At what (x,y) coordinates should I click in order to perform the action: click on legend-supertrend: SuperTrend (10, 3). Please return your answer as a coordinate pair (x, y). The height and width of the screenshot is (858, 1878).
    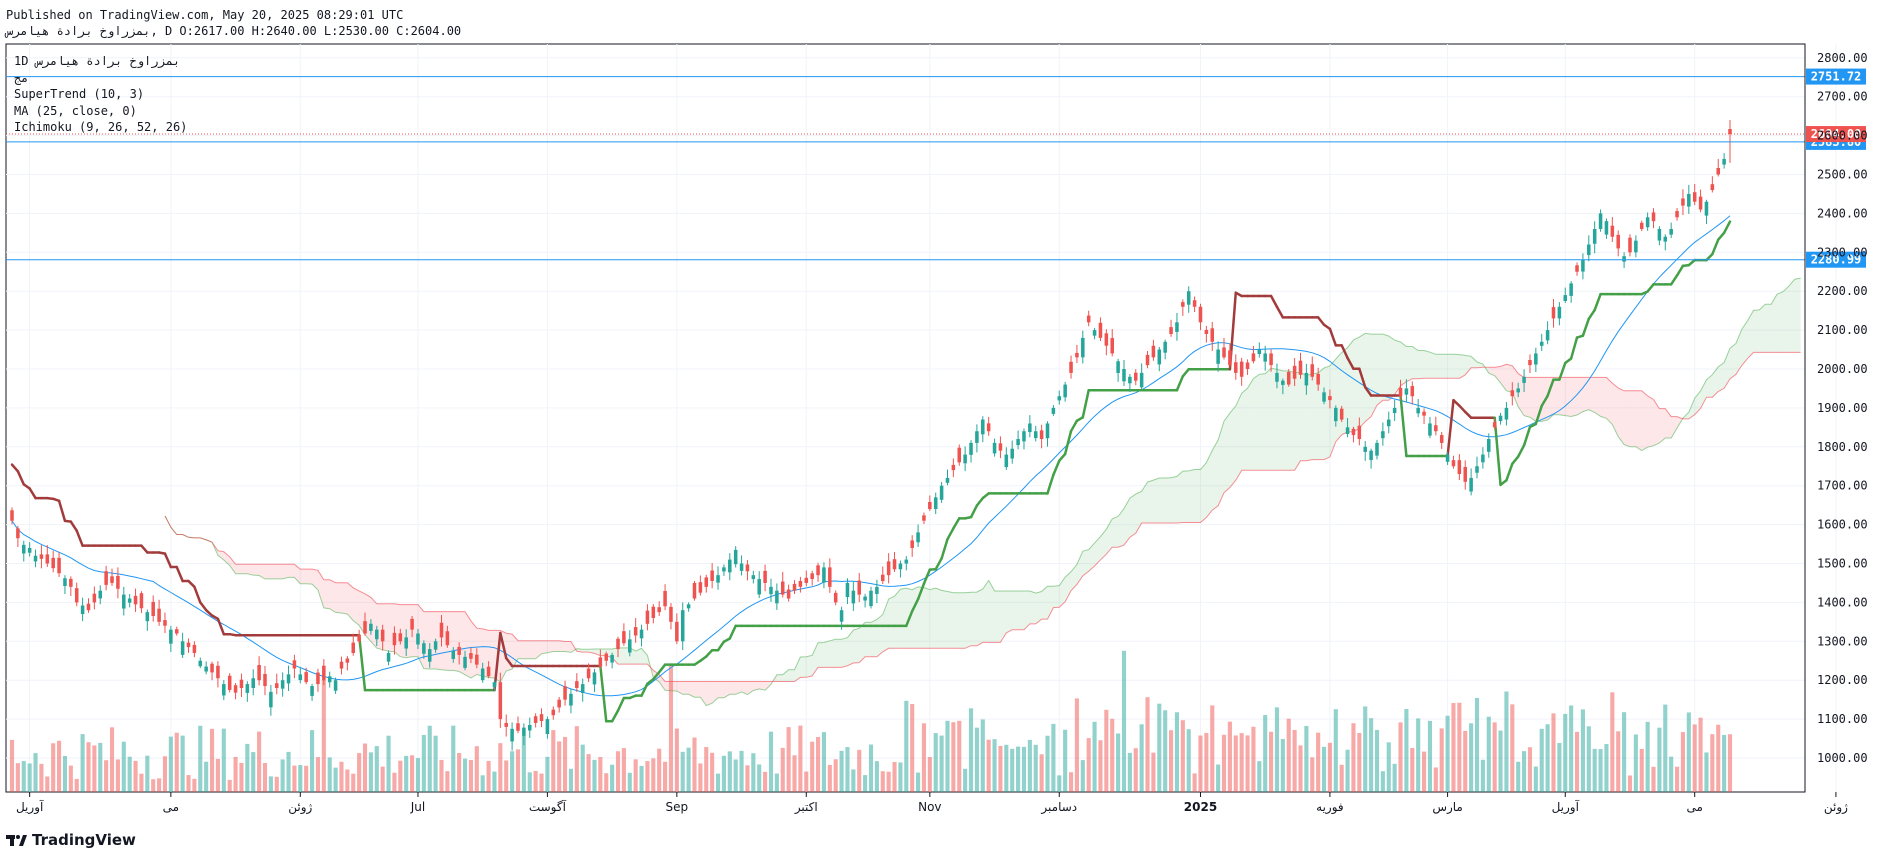
    Looking at the image, I should click on (100, 94).